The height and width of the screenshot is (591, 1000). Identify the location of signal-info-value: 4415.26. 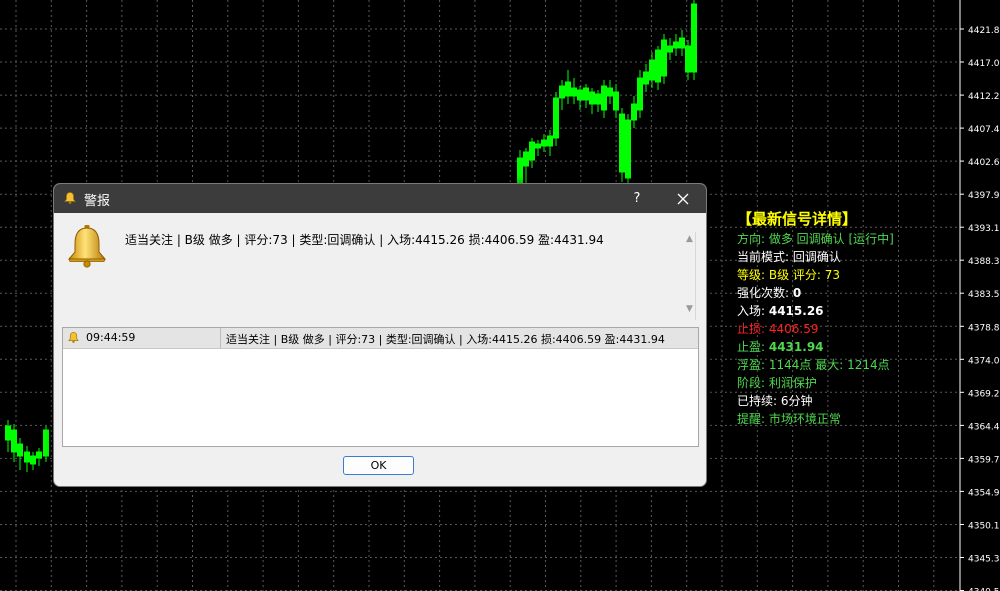
(796, 311).